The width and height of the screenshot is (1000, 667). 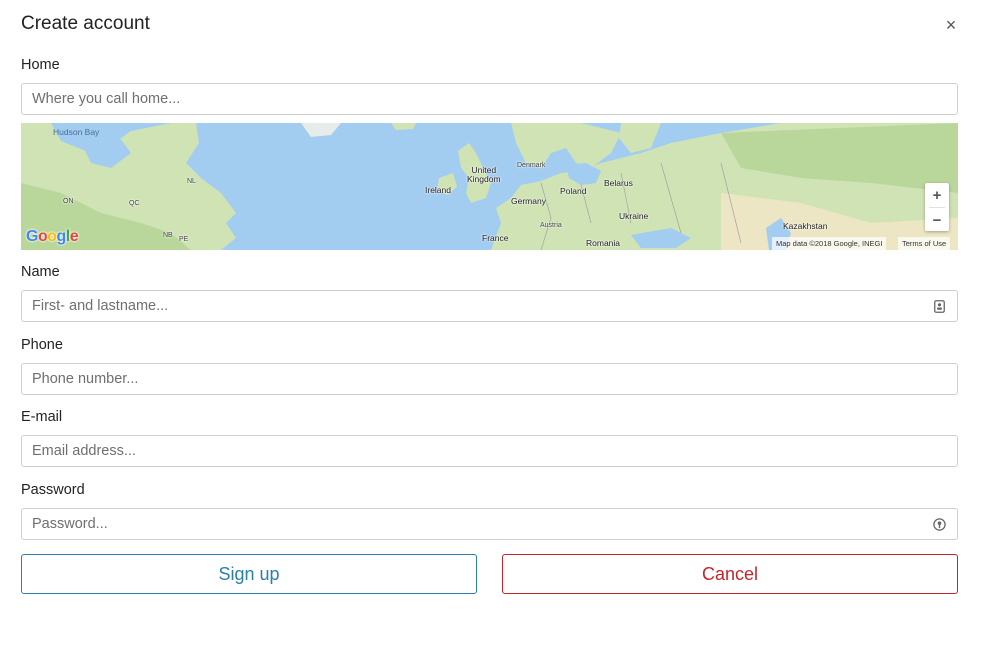 I want to click on phone-input, so click(x=489, y=379).